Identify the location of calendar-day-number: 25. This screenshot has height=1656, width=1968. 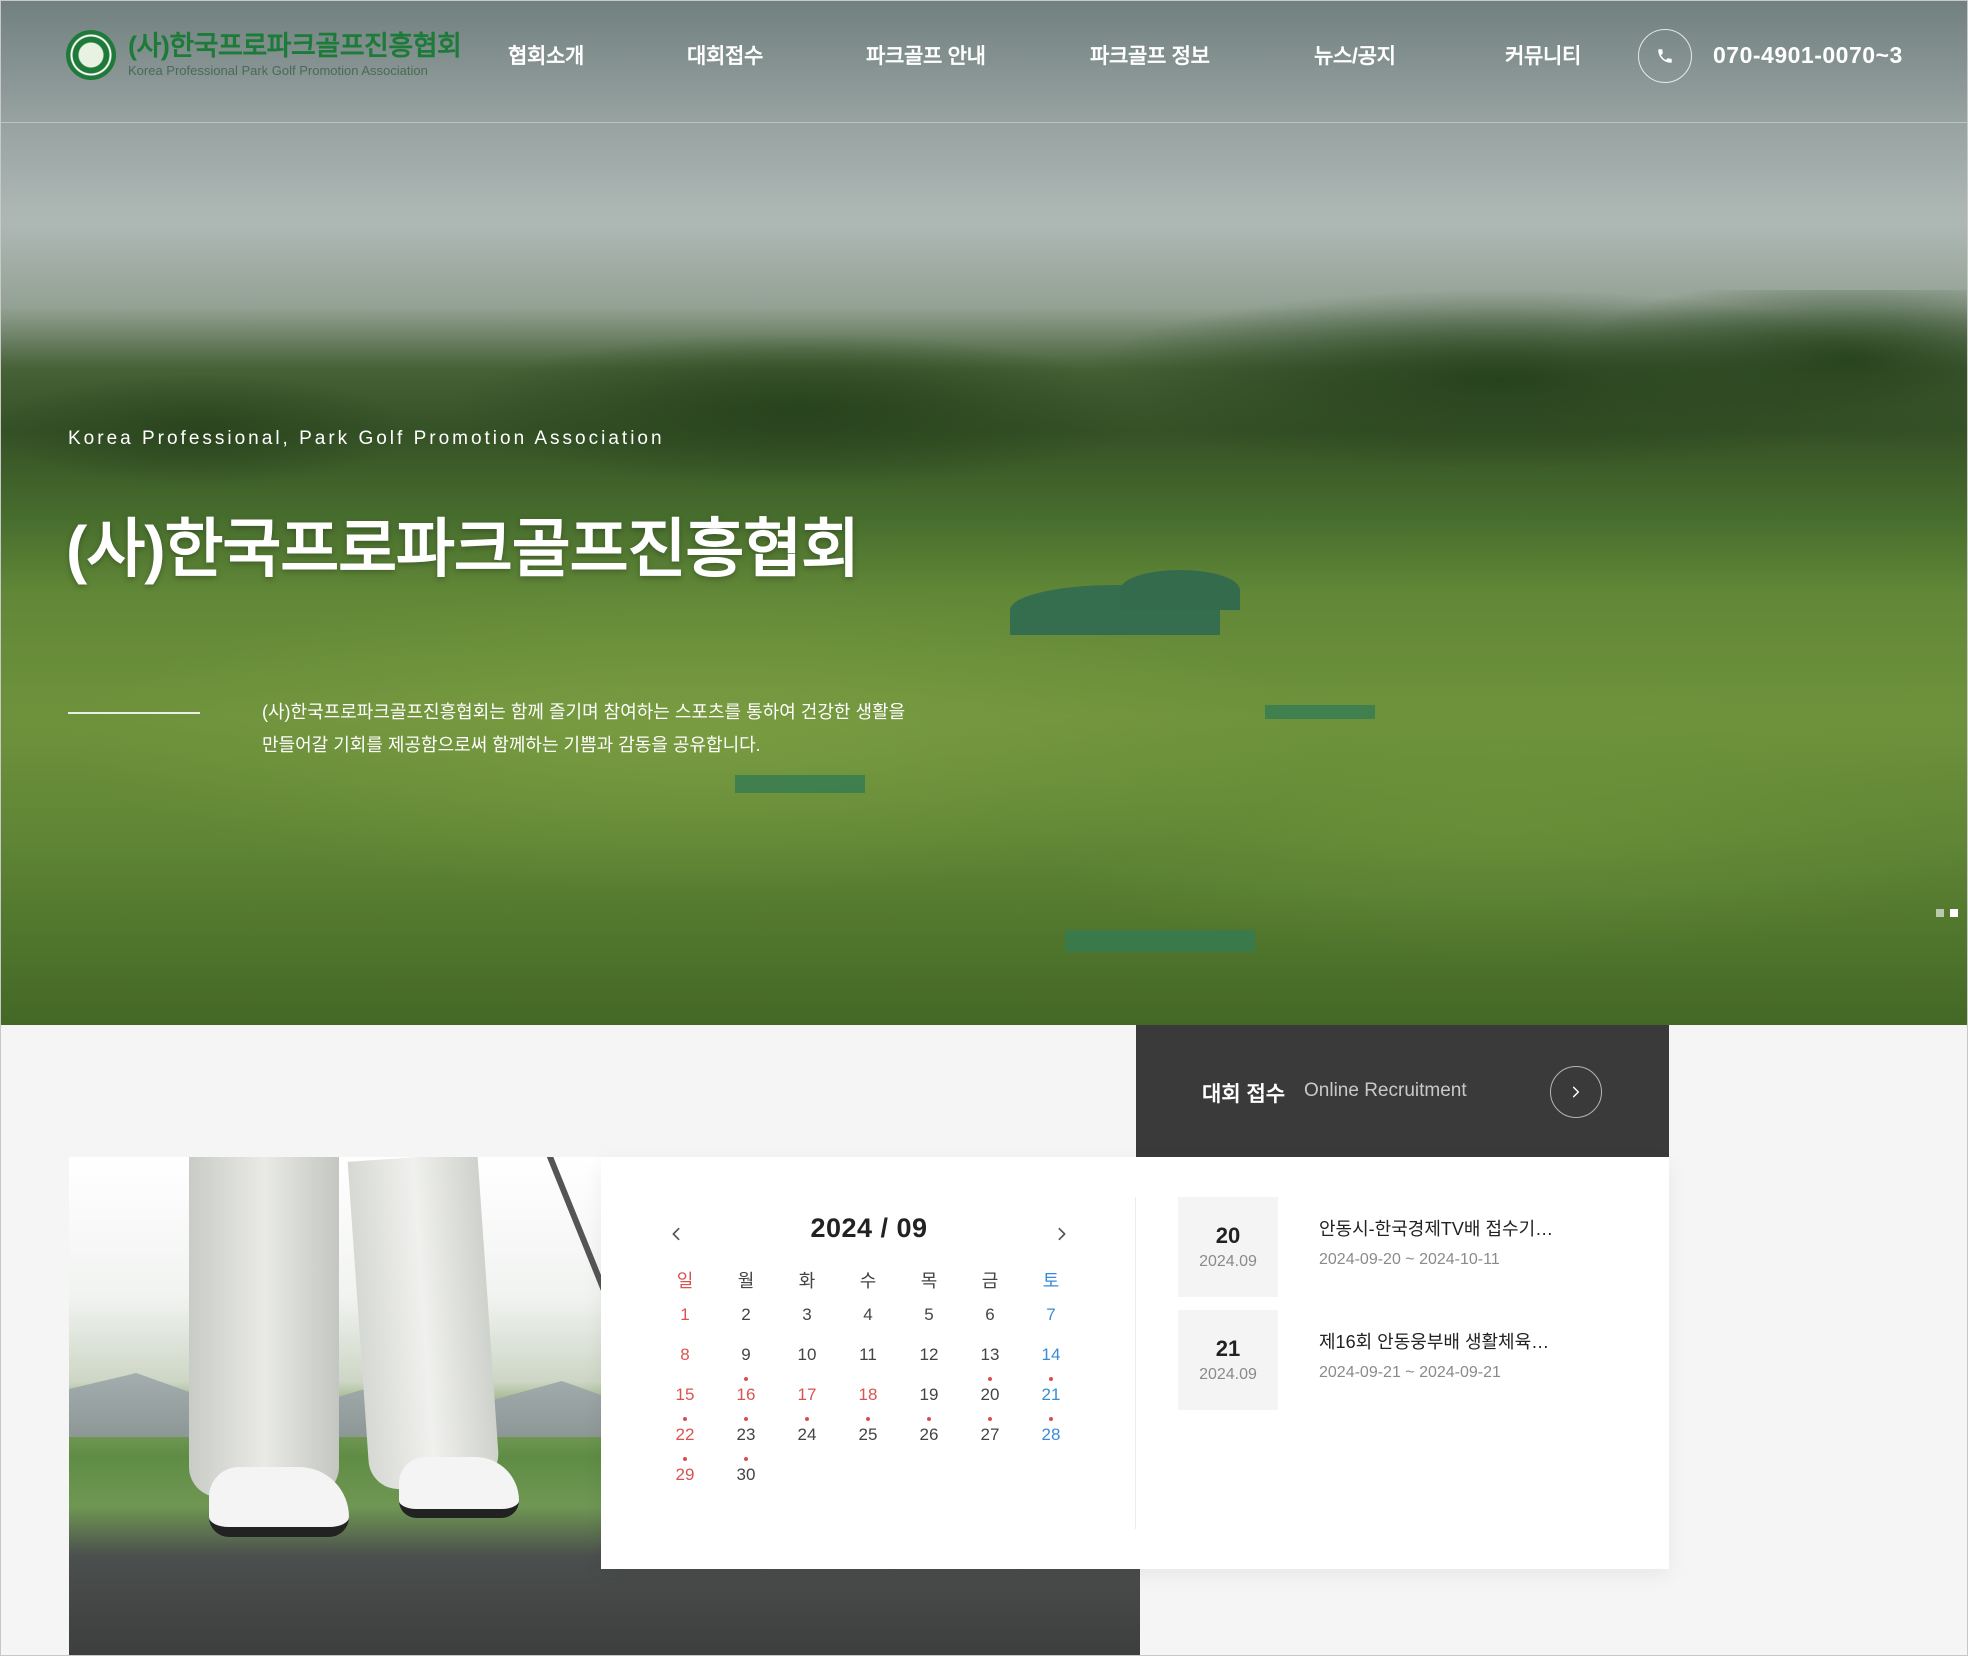
(868, 1434).